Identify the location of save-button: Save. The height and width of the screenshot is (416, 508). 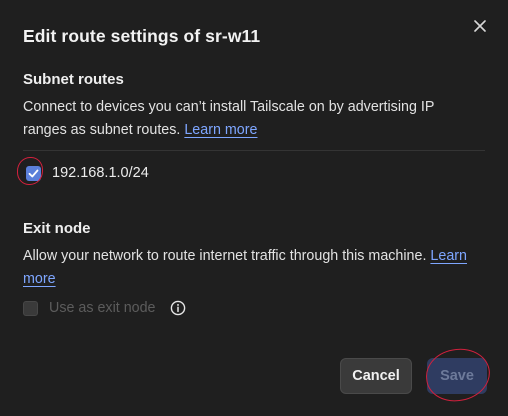
(457, 376).